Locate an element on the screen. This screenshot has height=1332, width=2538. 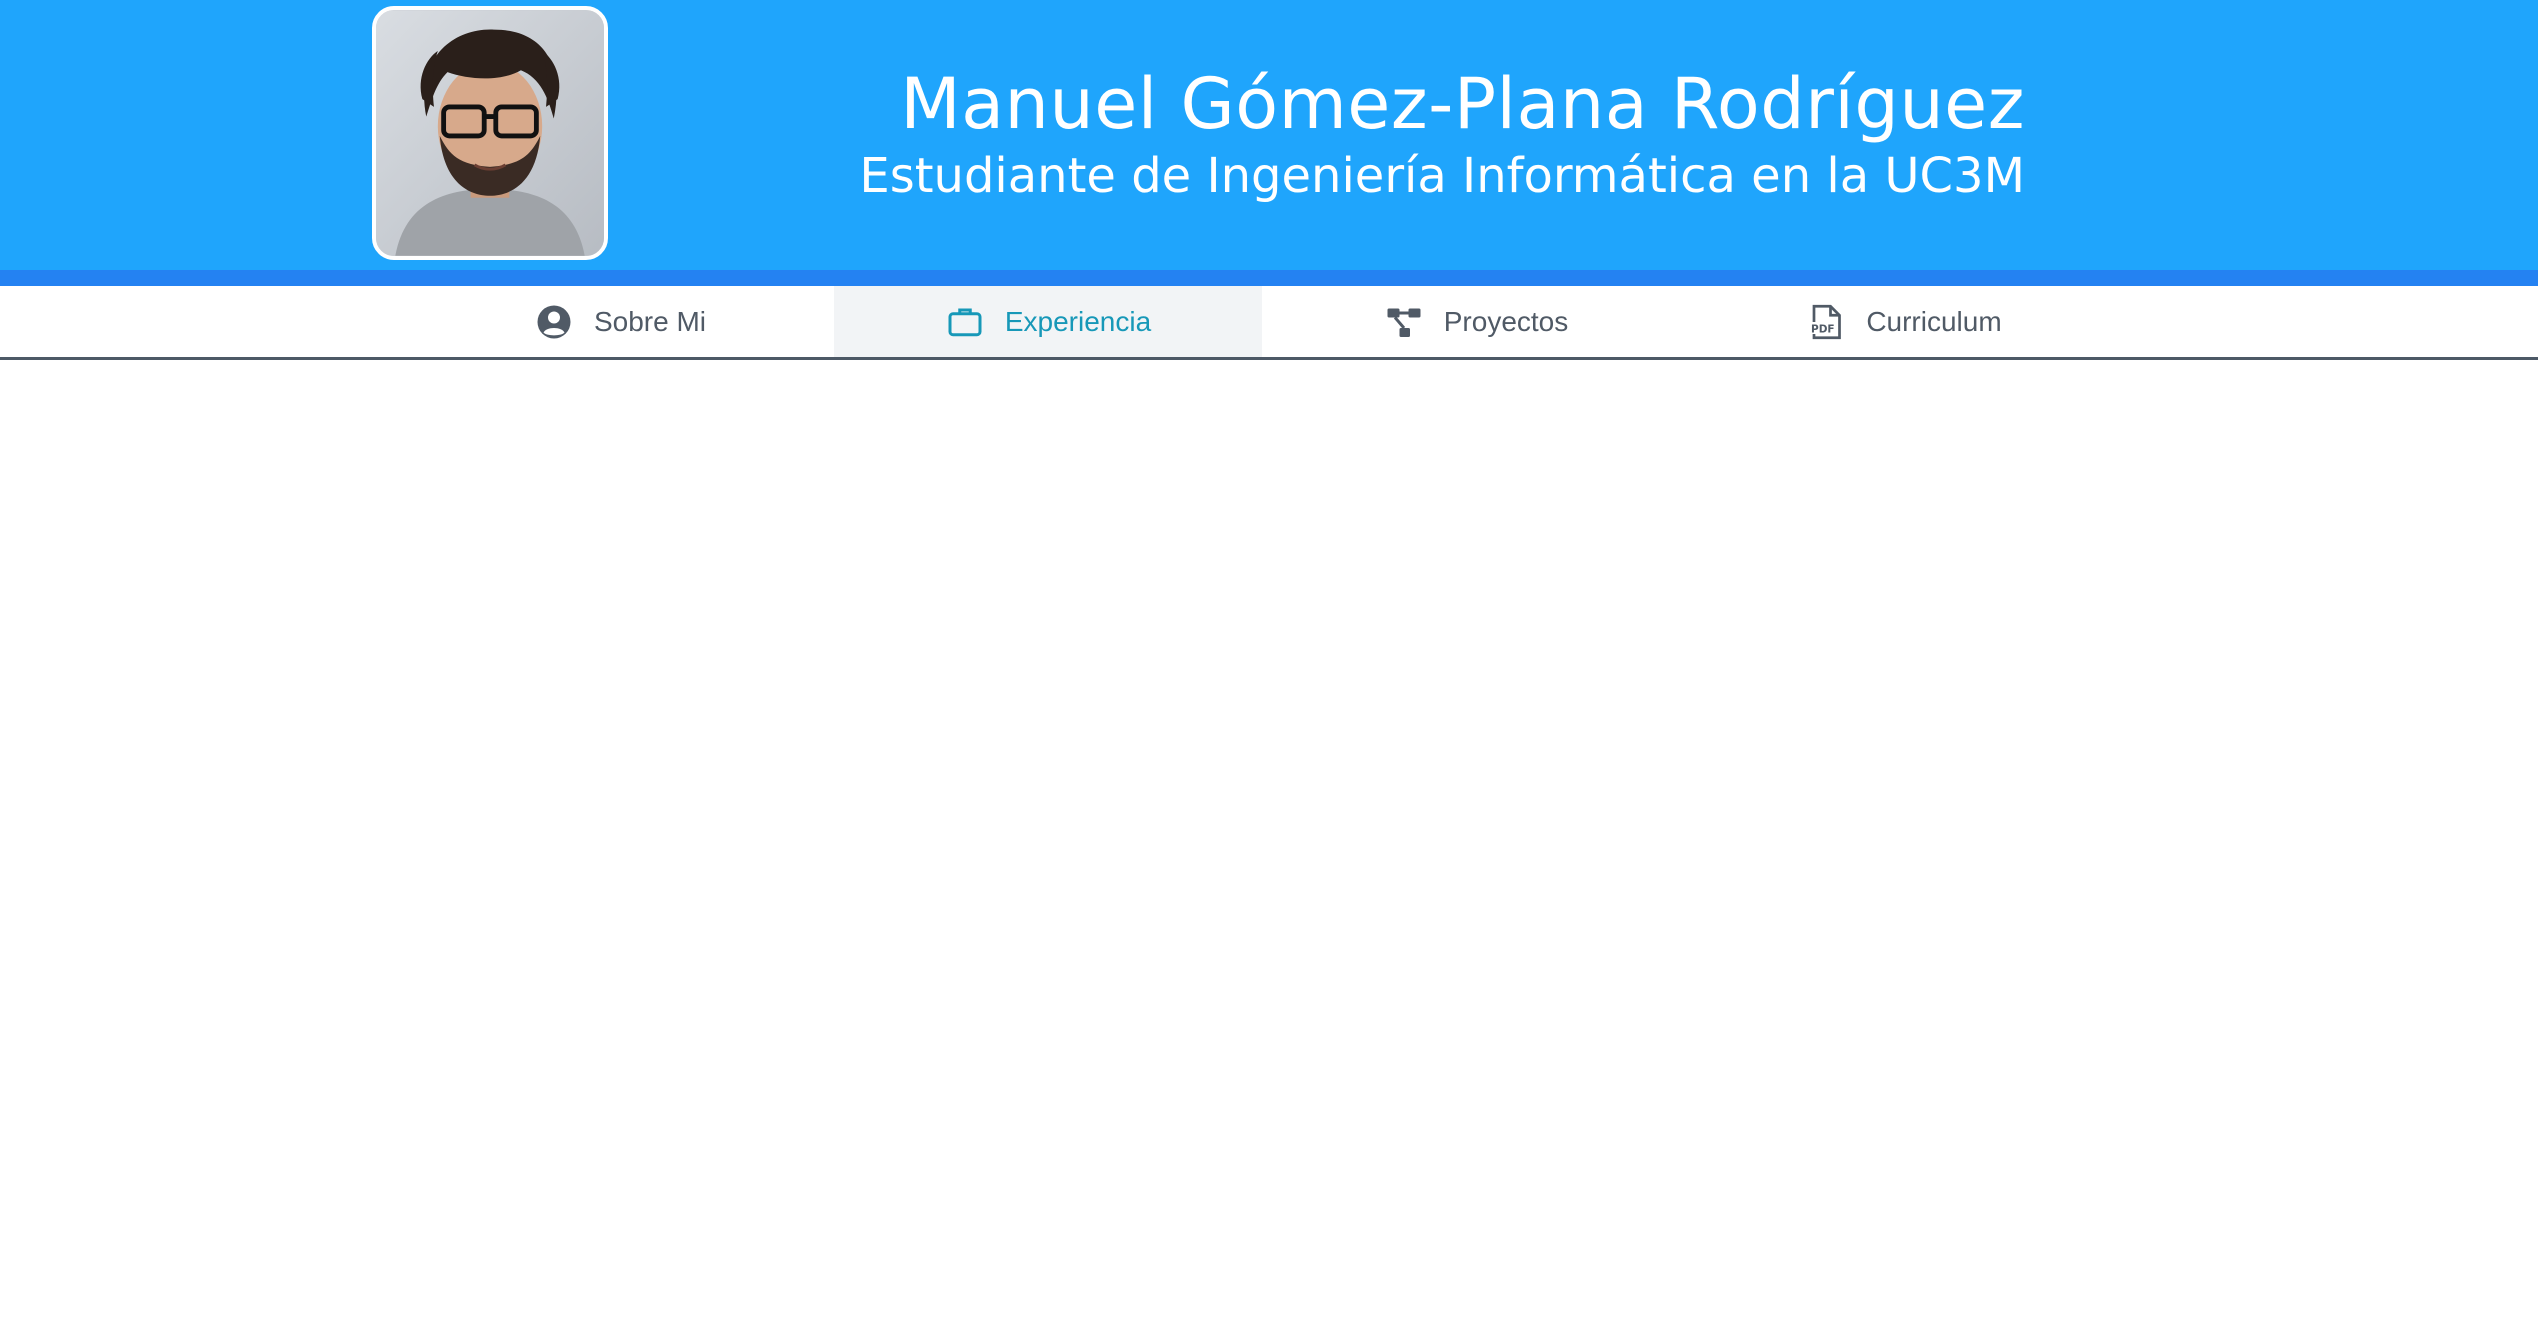
header-stripe is located at coordinates (1269, 278).